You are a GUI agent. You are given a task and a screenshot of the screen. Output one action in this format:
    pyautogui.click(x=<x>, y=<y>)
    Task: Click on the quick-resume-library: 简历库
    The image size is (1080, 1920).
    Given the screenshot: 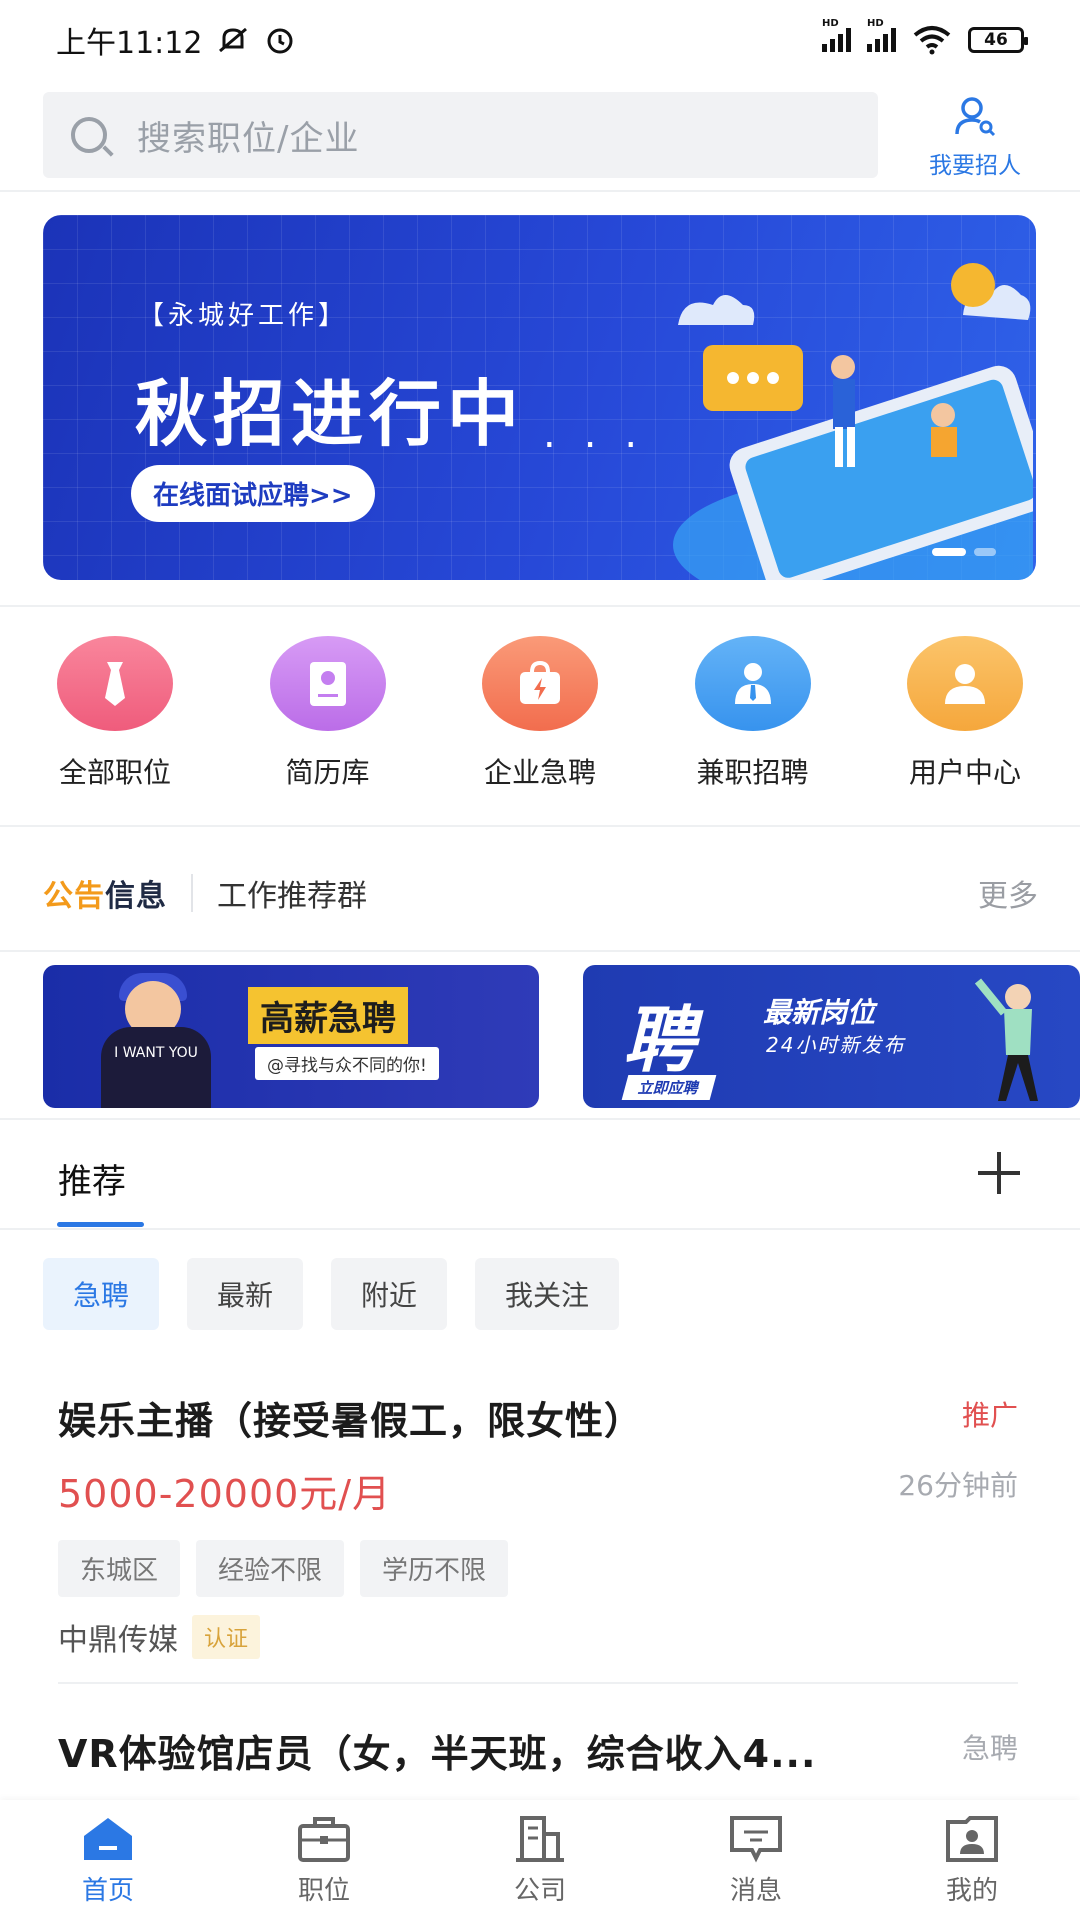 What is the action you would take?
    pyautogui.click(x=328, y=713)
    